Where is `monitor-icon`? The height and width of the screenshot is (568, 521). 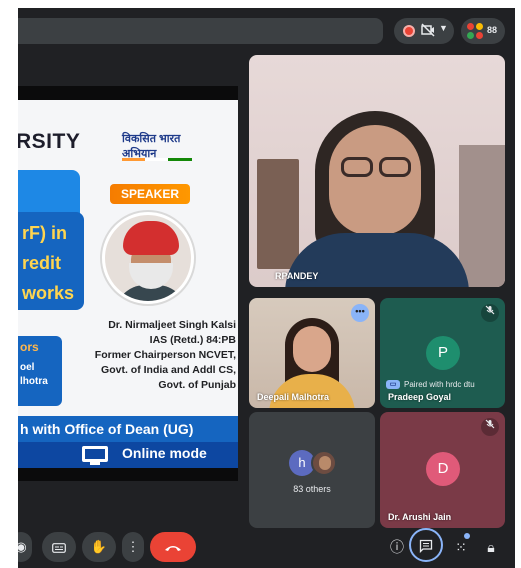 monitor-icon is located at coordinates (95, 454).